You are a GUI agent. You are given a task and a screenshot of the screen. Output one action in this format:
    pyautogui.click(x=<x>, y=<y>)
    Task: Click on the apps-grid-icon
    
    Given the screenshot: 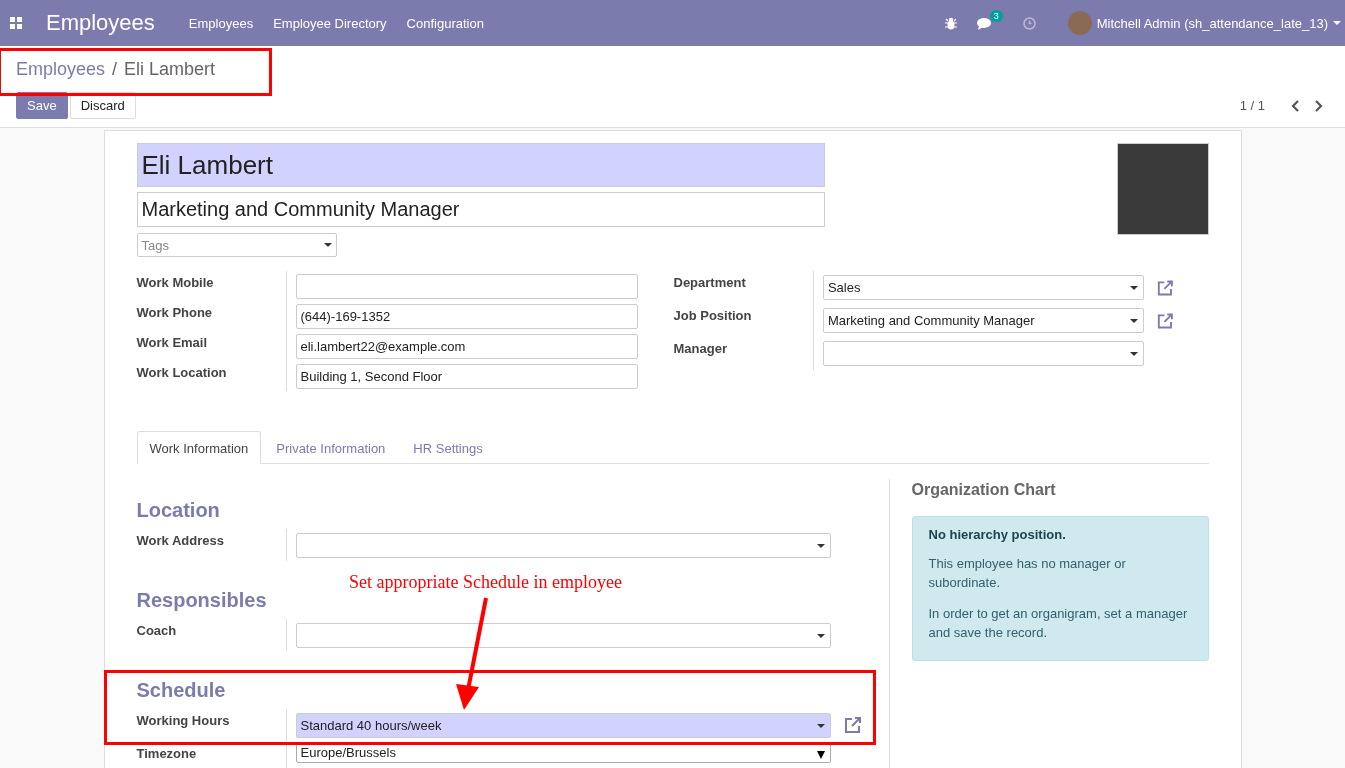 What is the action you would take?
    pyautogui.click(x=16, y=23)
    